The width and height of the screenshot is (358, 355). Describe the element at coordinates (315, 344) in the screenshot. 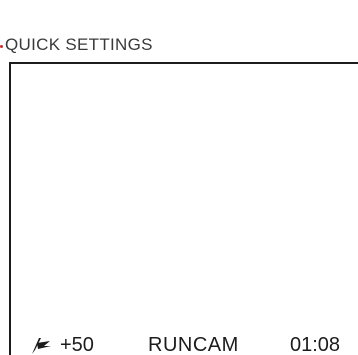

I see `time-readout: 01:08` at that location.